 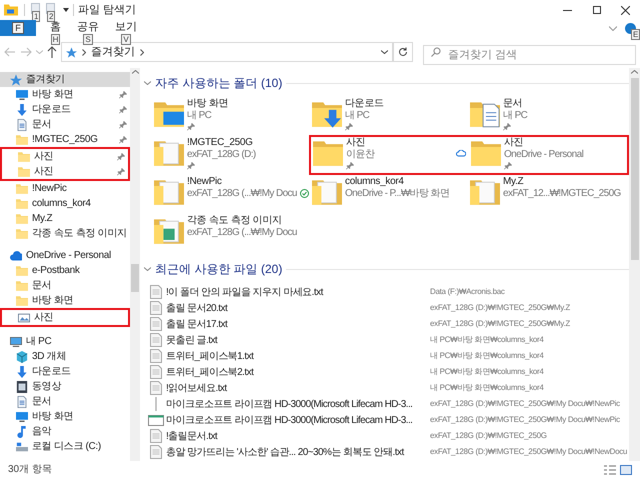 What do you see at coordinates (55, 27) in the screenshot?
I see `ribbon-tab: 홈` at bounding box center [55, 27].